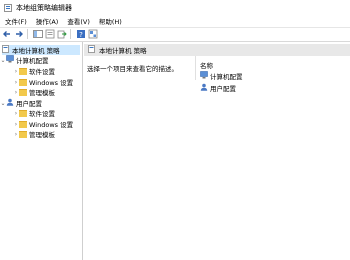 The width and height of the screenshot is (350, 260). I want to click on show-hide-tree-icon, so click(38, 34).